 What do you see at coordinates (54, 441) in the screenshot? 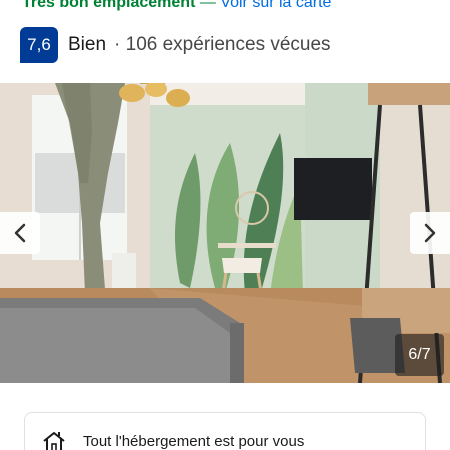
I see `house-icon` at bounding box center [54, 441].